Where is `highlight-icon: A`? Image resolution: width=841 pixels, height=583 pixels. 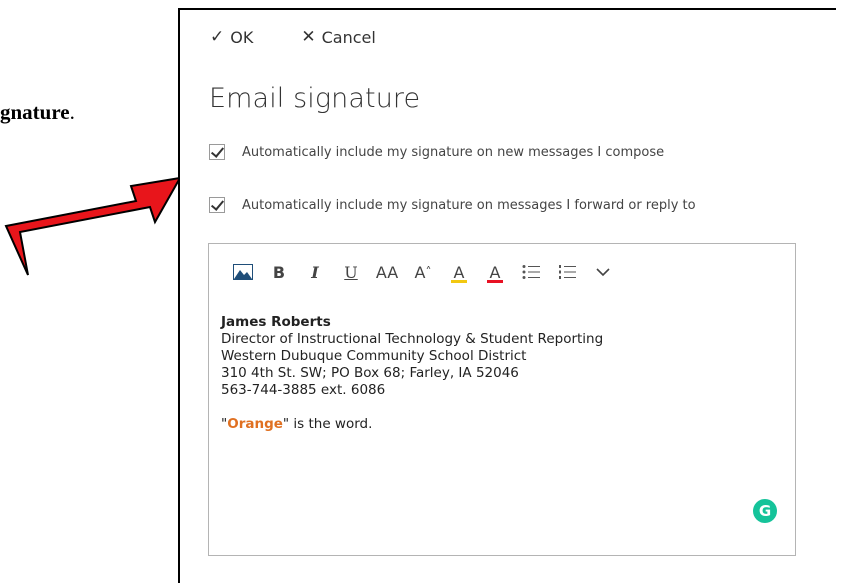
highlight-icon: A is located at coordinates (459, 272).